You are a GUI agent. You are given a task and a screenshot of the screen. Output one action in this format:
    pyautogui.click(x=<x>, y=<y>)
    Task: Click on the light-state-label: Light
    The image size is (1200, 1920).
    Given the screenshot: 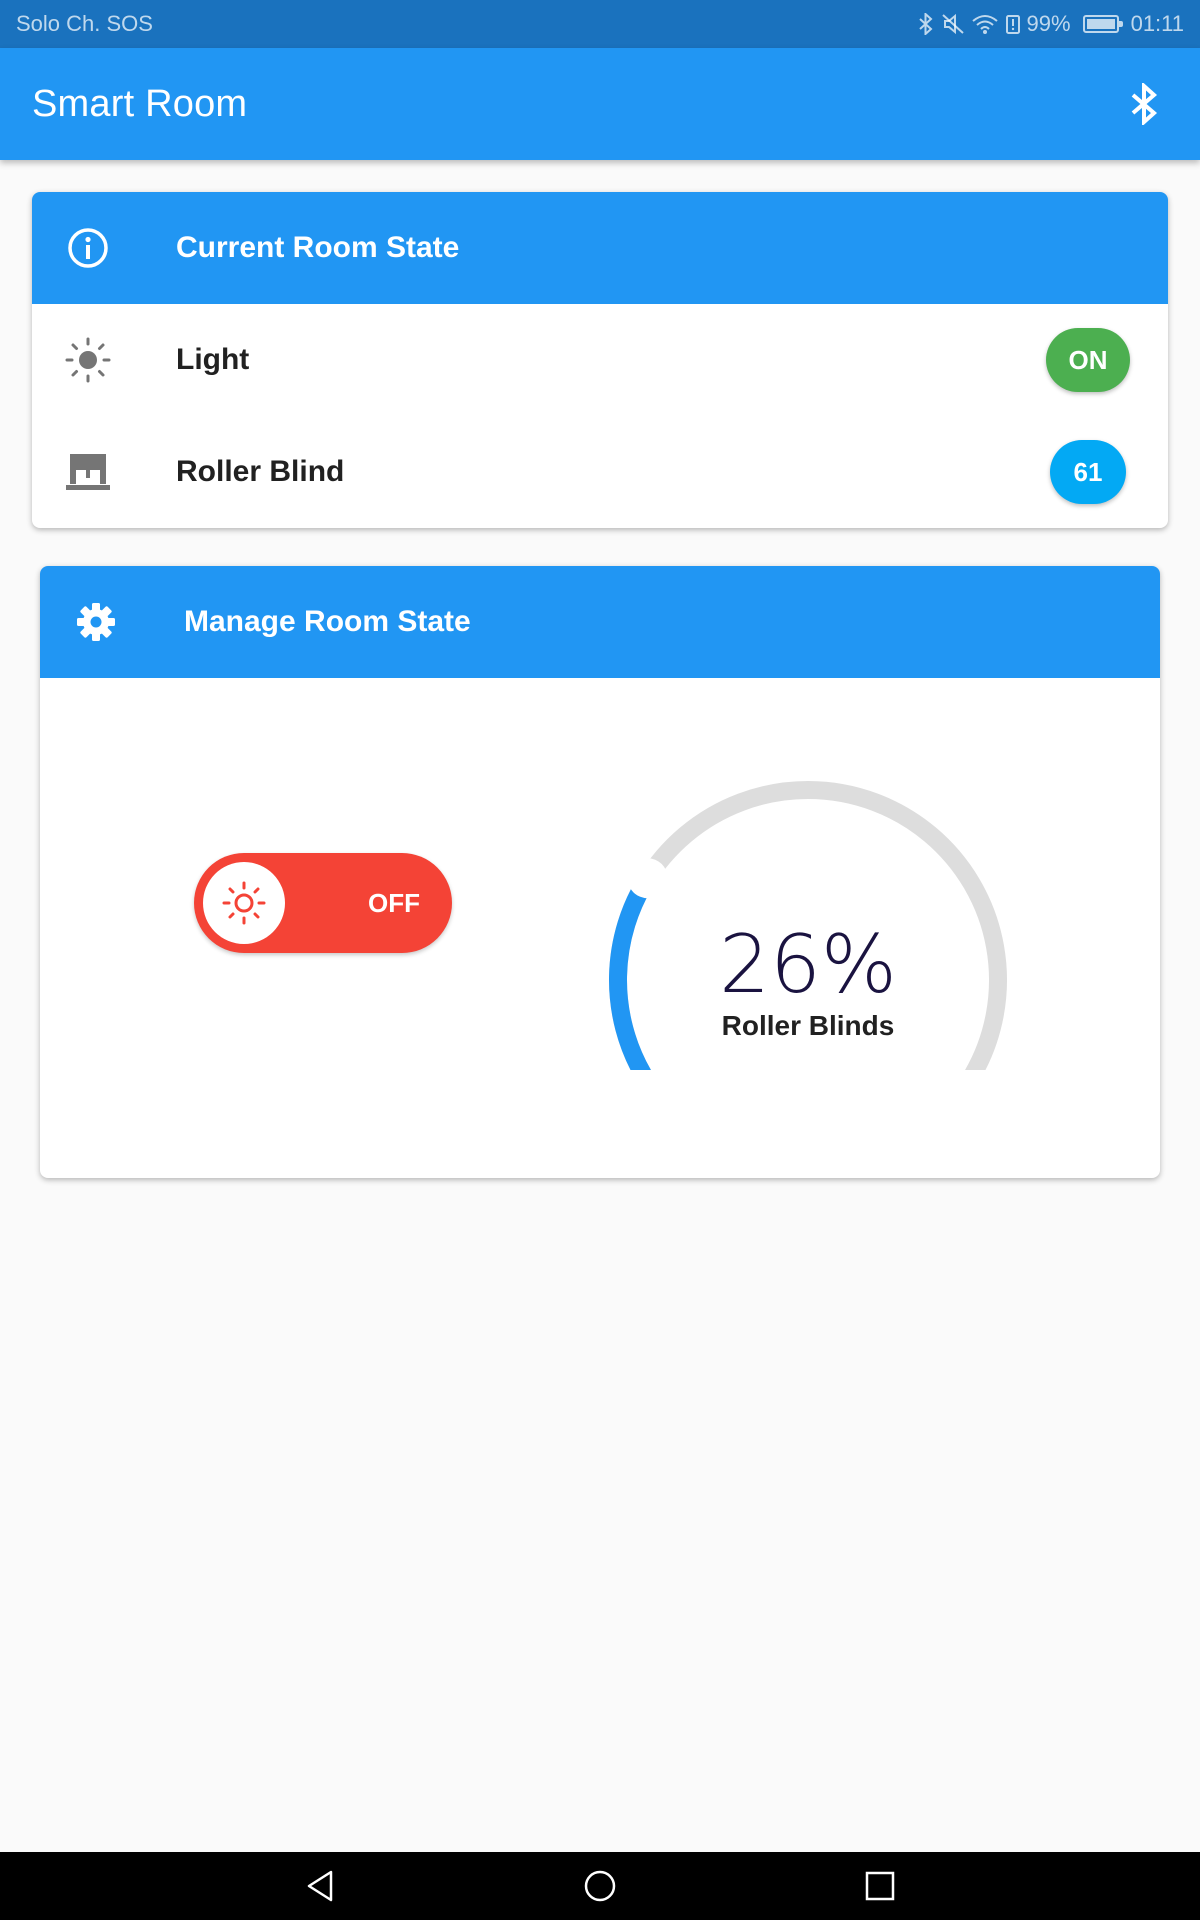 What is the action you would take?
    pyautogui.click(x=213, y=359)
    